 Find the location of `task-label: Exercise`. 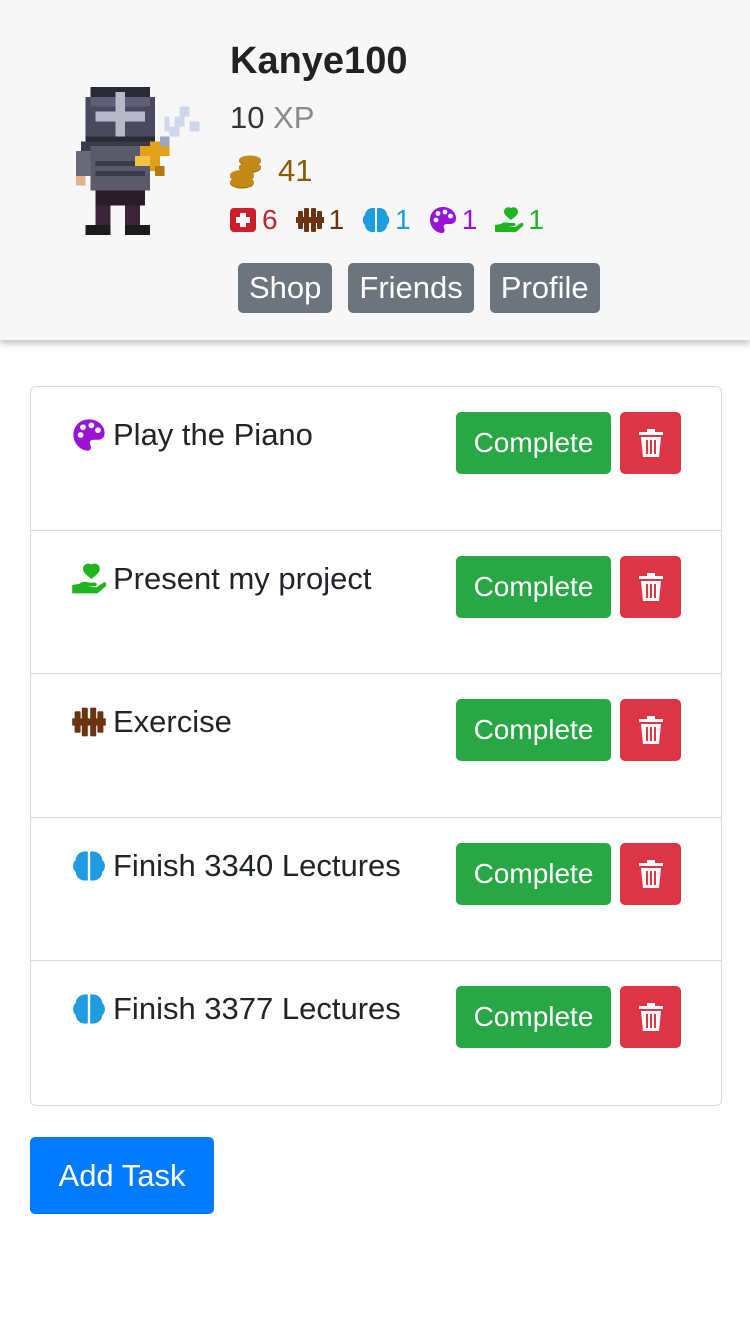

task-label: Exercise is located at coordinates (151, 722).